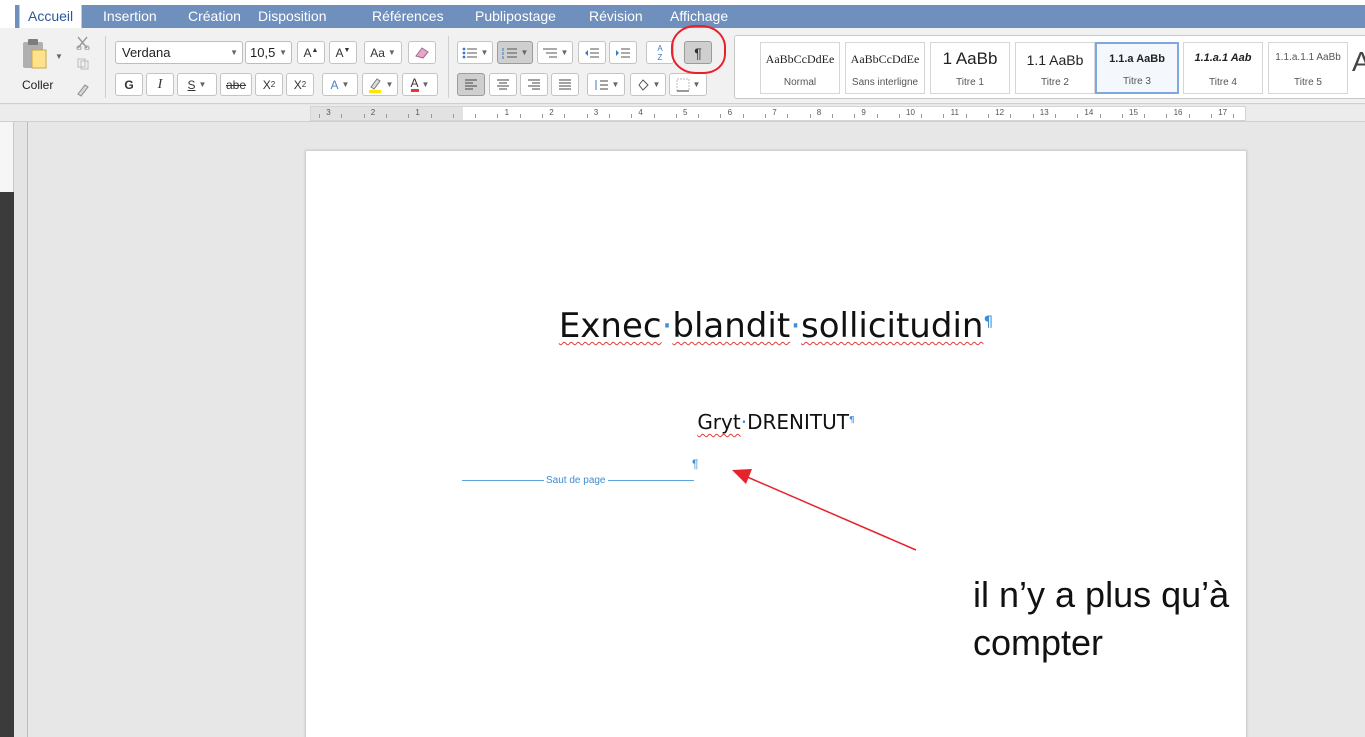 The height and width of the screenshot is (737, 1365). I want to click on ruler-number: 13, so click(1044, 112).